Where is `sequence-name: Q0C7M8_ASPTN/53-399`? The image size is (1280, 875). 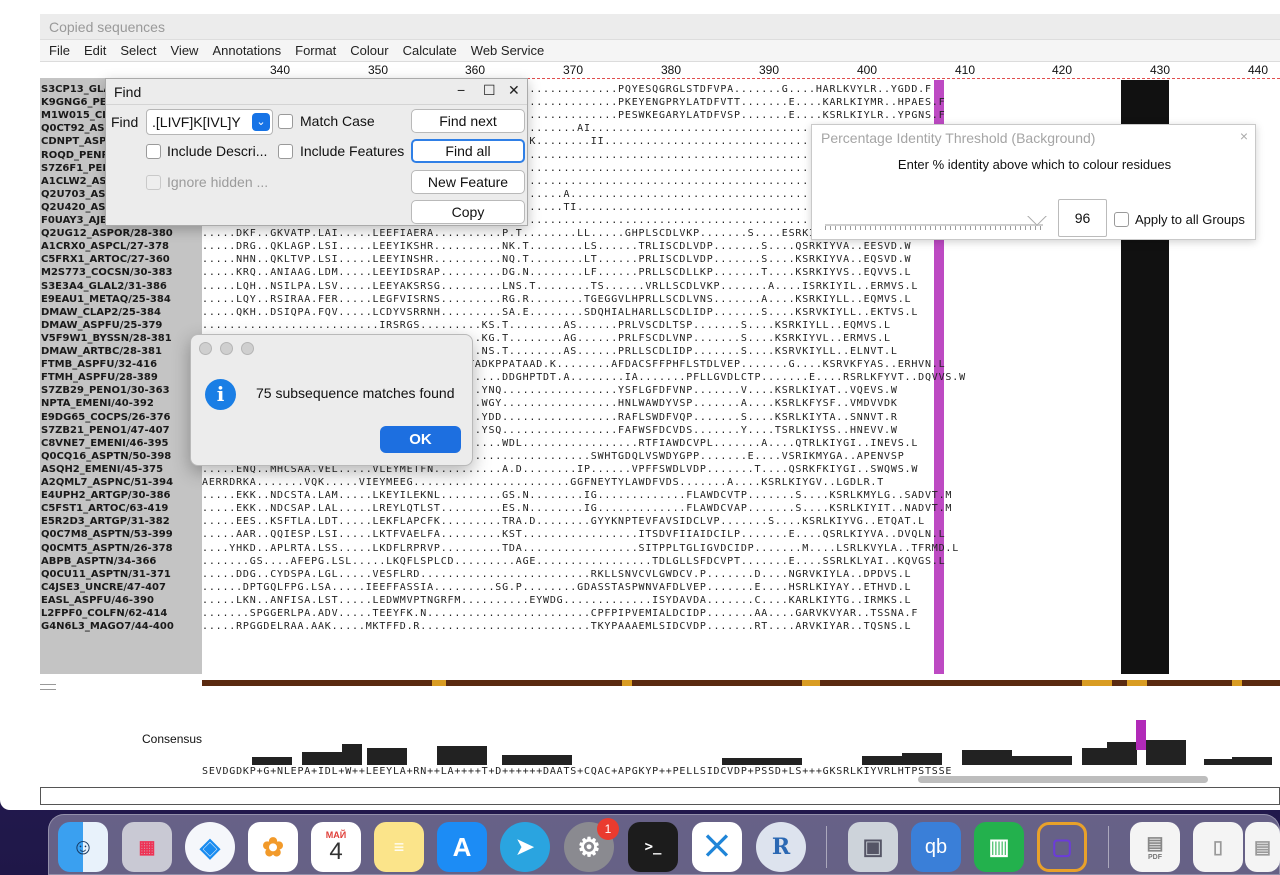
sequence-name: Q0C7M8_ASPTN/53-399 is located at coordinates (121, 534).